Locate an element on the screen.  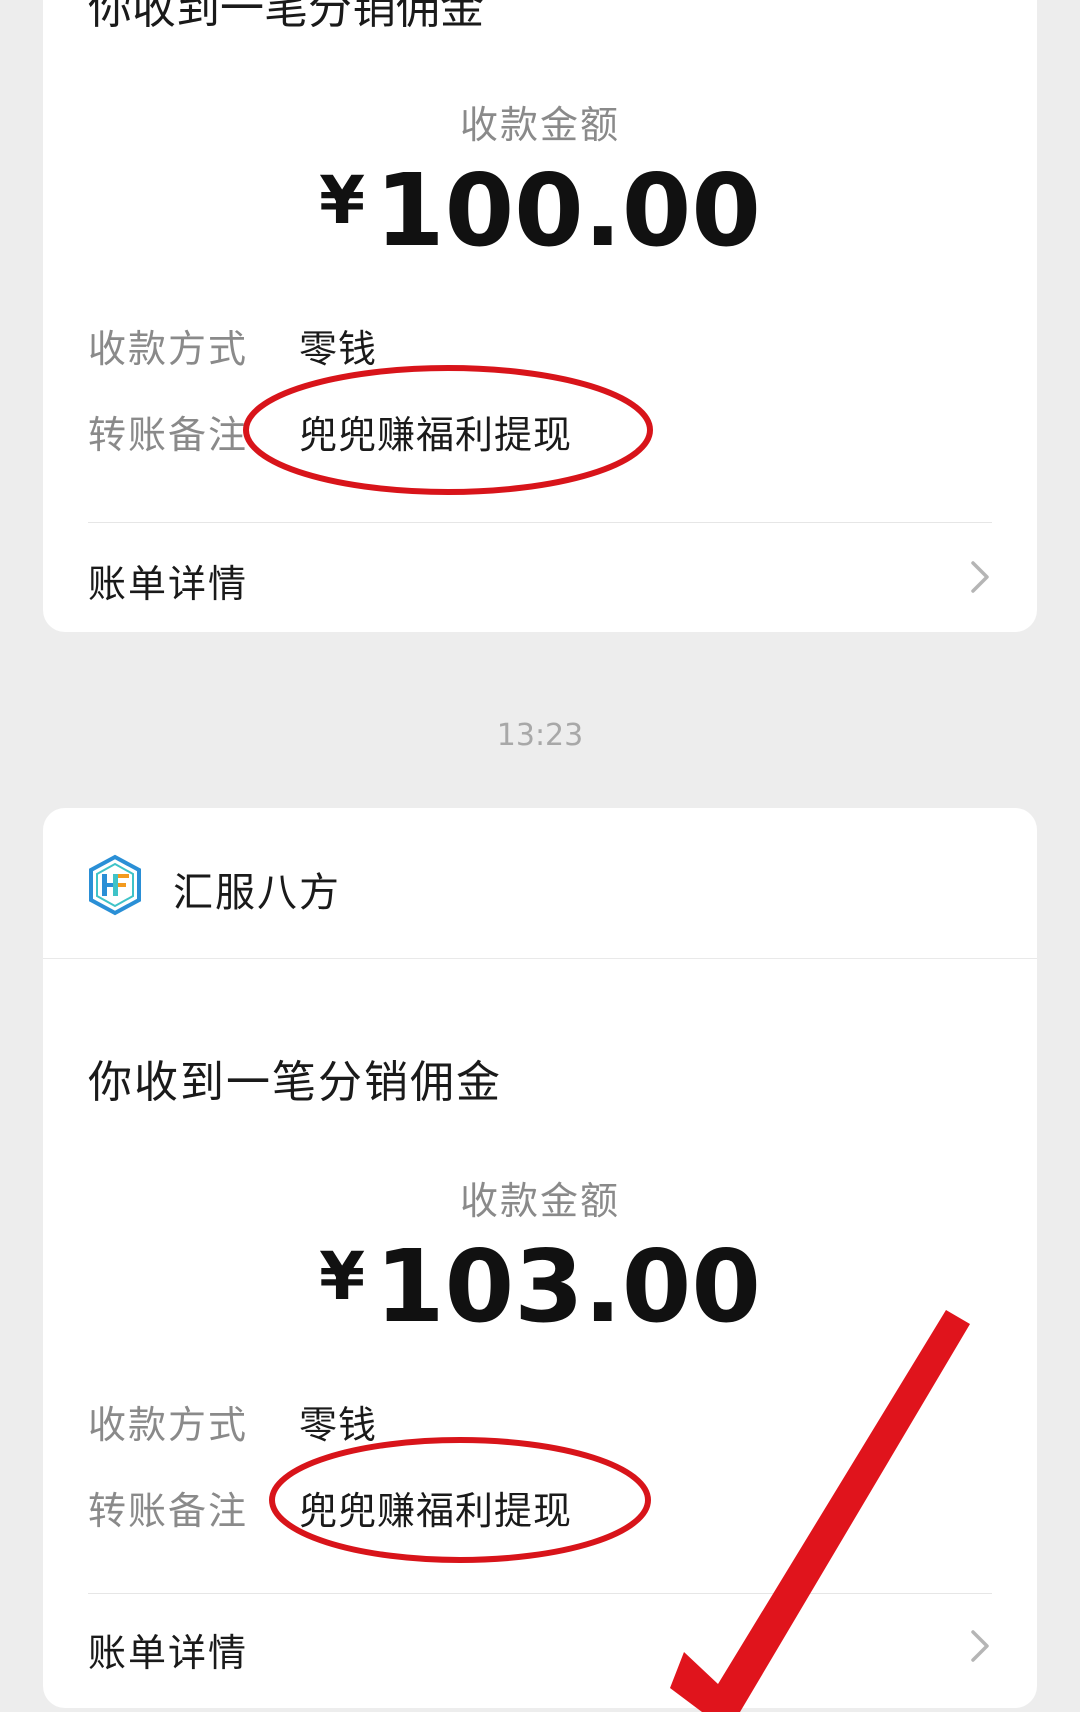
amount-number: 103.00 is located at coordinates (568, 1286).